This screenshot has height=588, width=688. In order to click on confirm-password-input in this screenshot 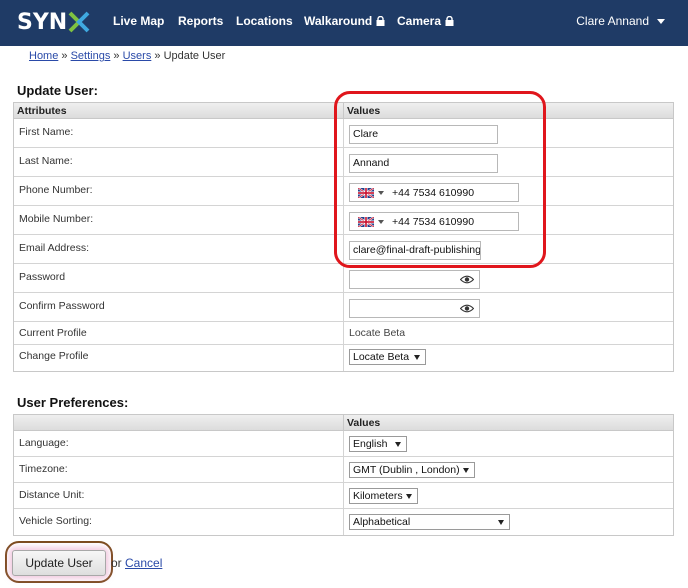, I will do `click(414, 308)`.